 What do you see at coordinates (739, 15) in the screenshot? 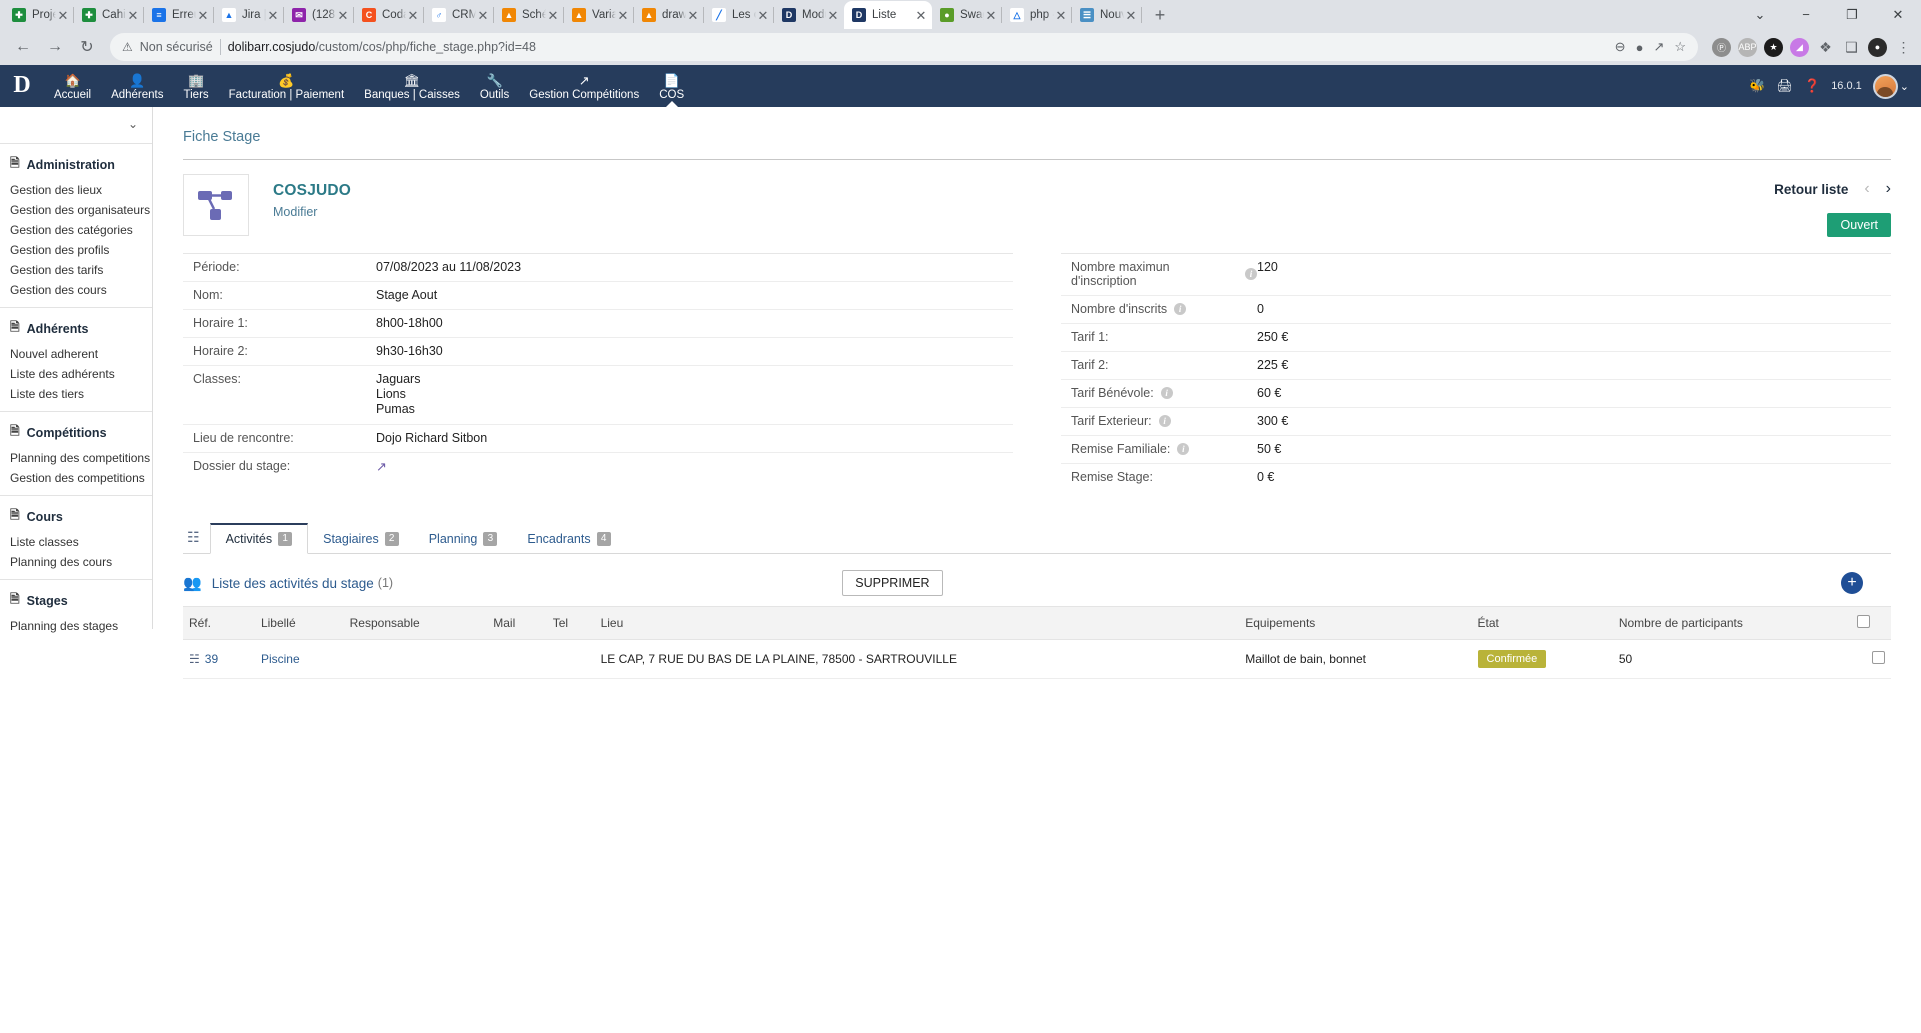
I see `browser-tab: ╱ Les cat✕` at bounding box center [739, 15].